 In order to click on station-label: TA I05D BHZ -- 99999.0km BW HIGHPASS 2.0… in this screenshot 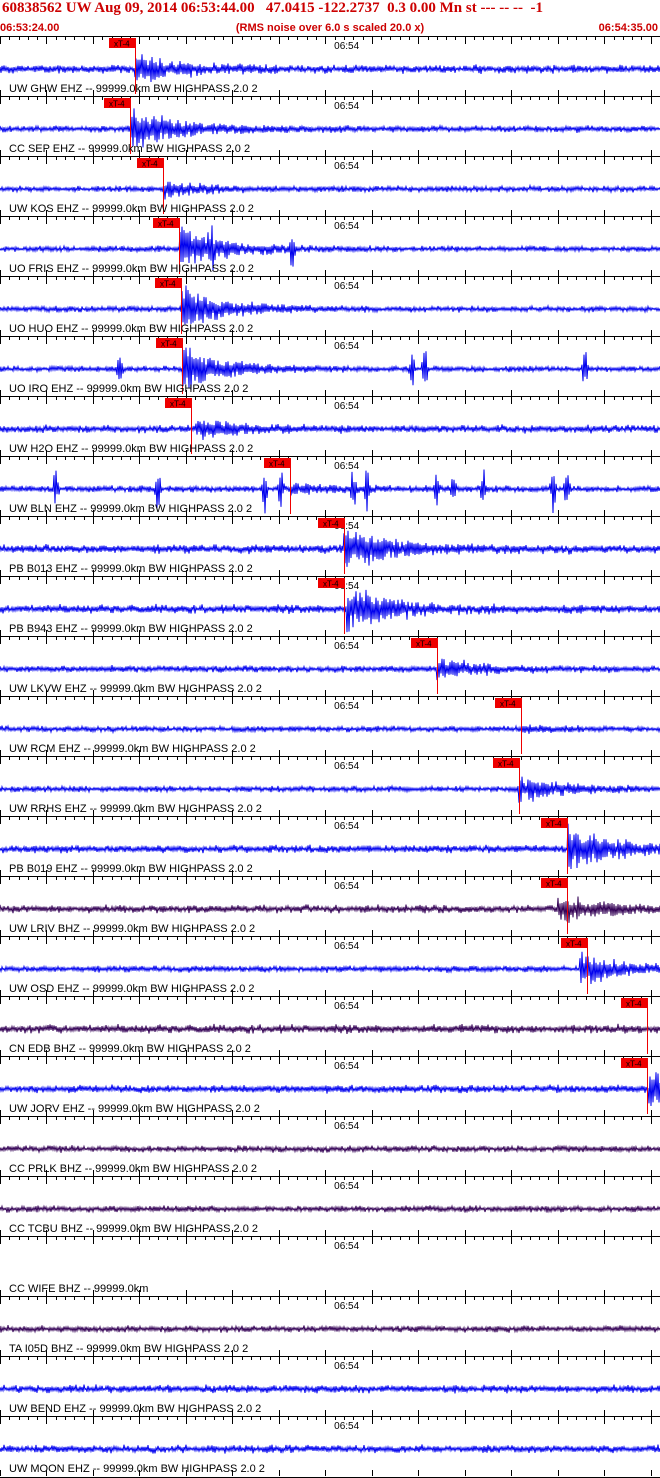, I will do `click(128, 1349)`.